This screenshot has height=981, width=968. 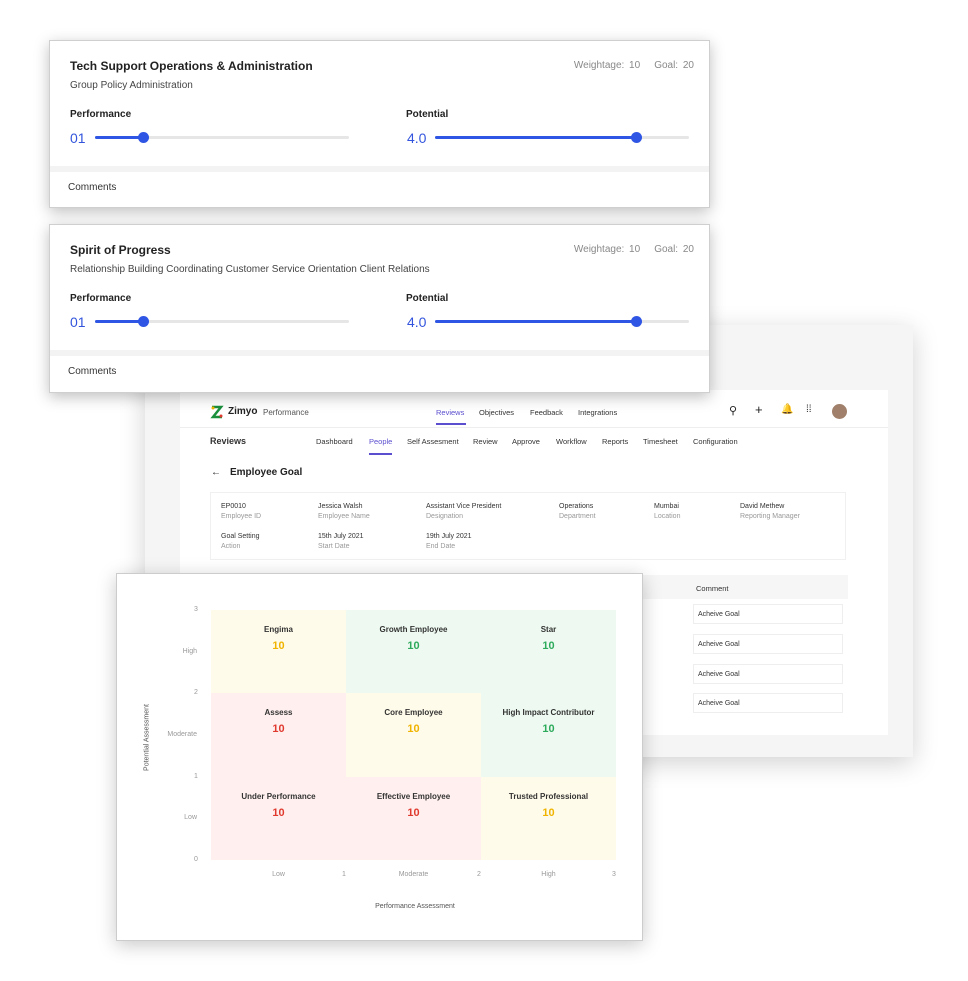 I want to click on cell-label: Trusted Professional, so click(x=548, y=796).